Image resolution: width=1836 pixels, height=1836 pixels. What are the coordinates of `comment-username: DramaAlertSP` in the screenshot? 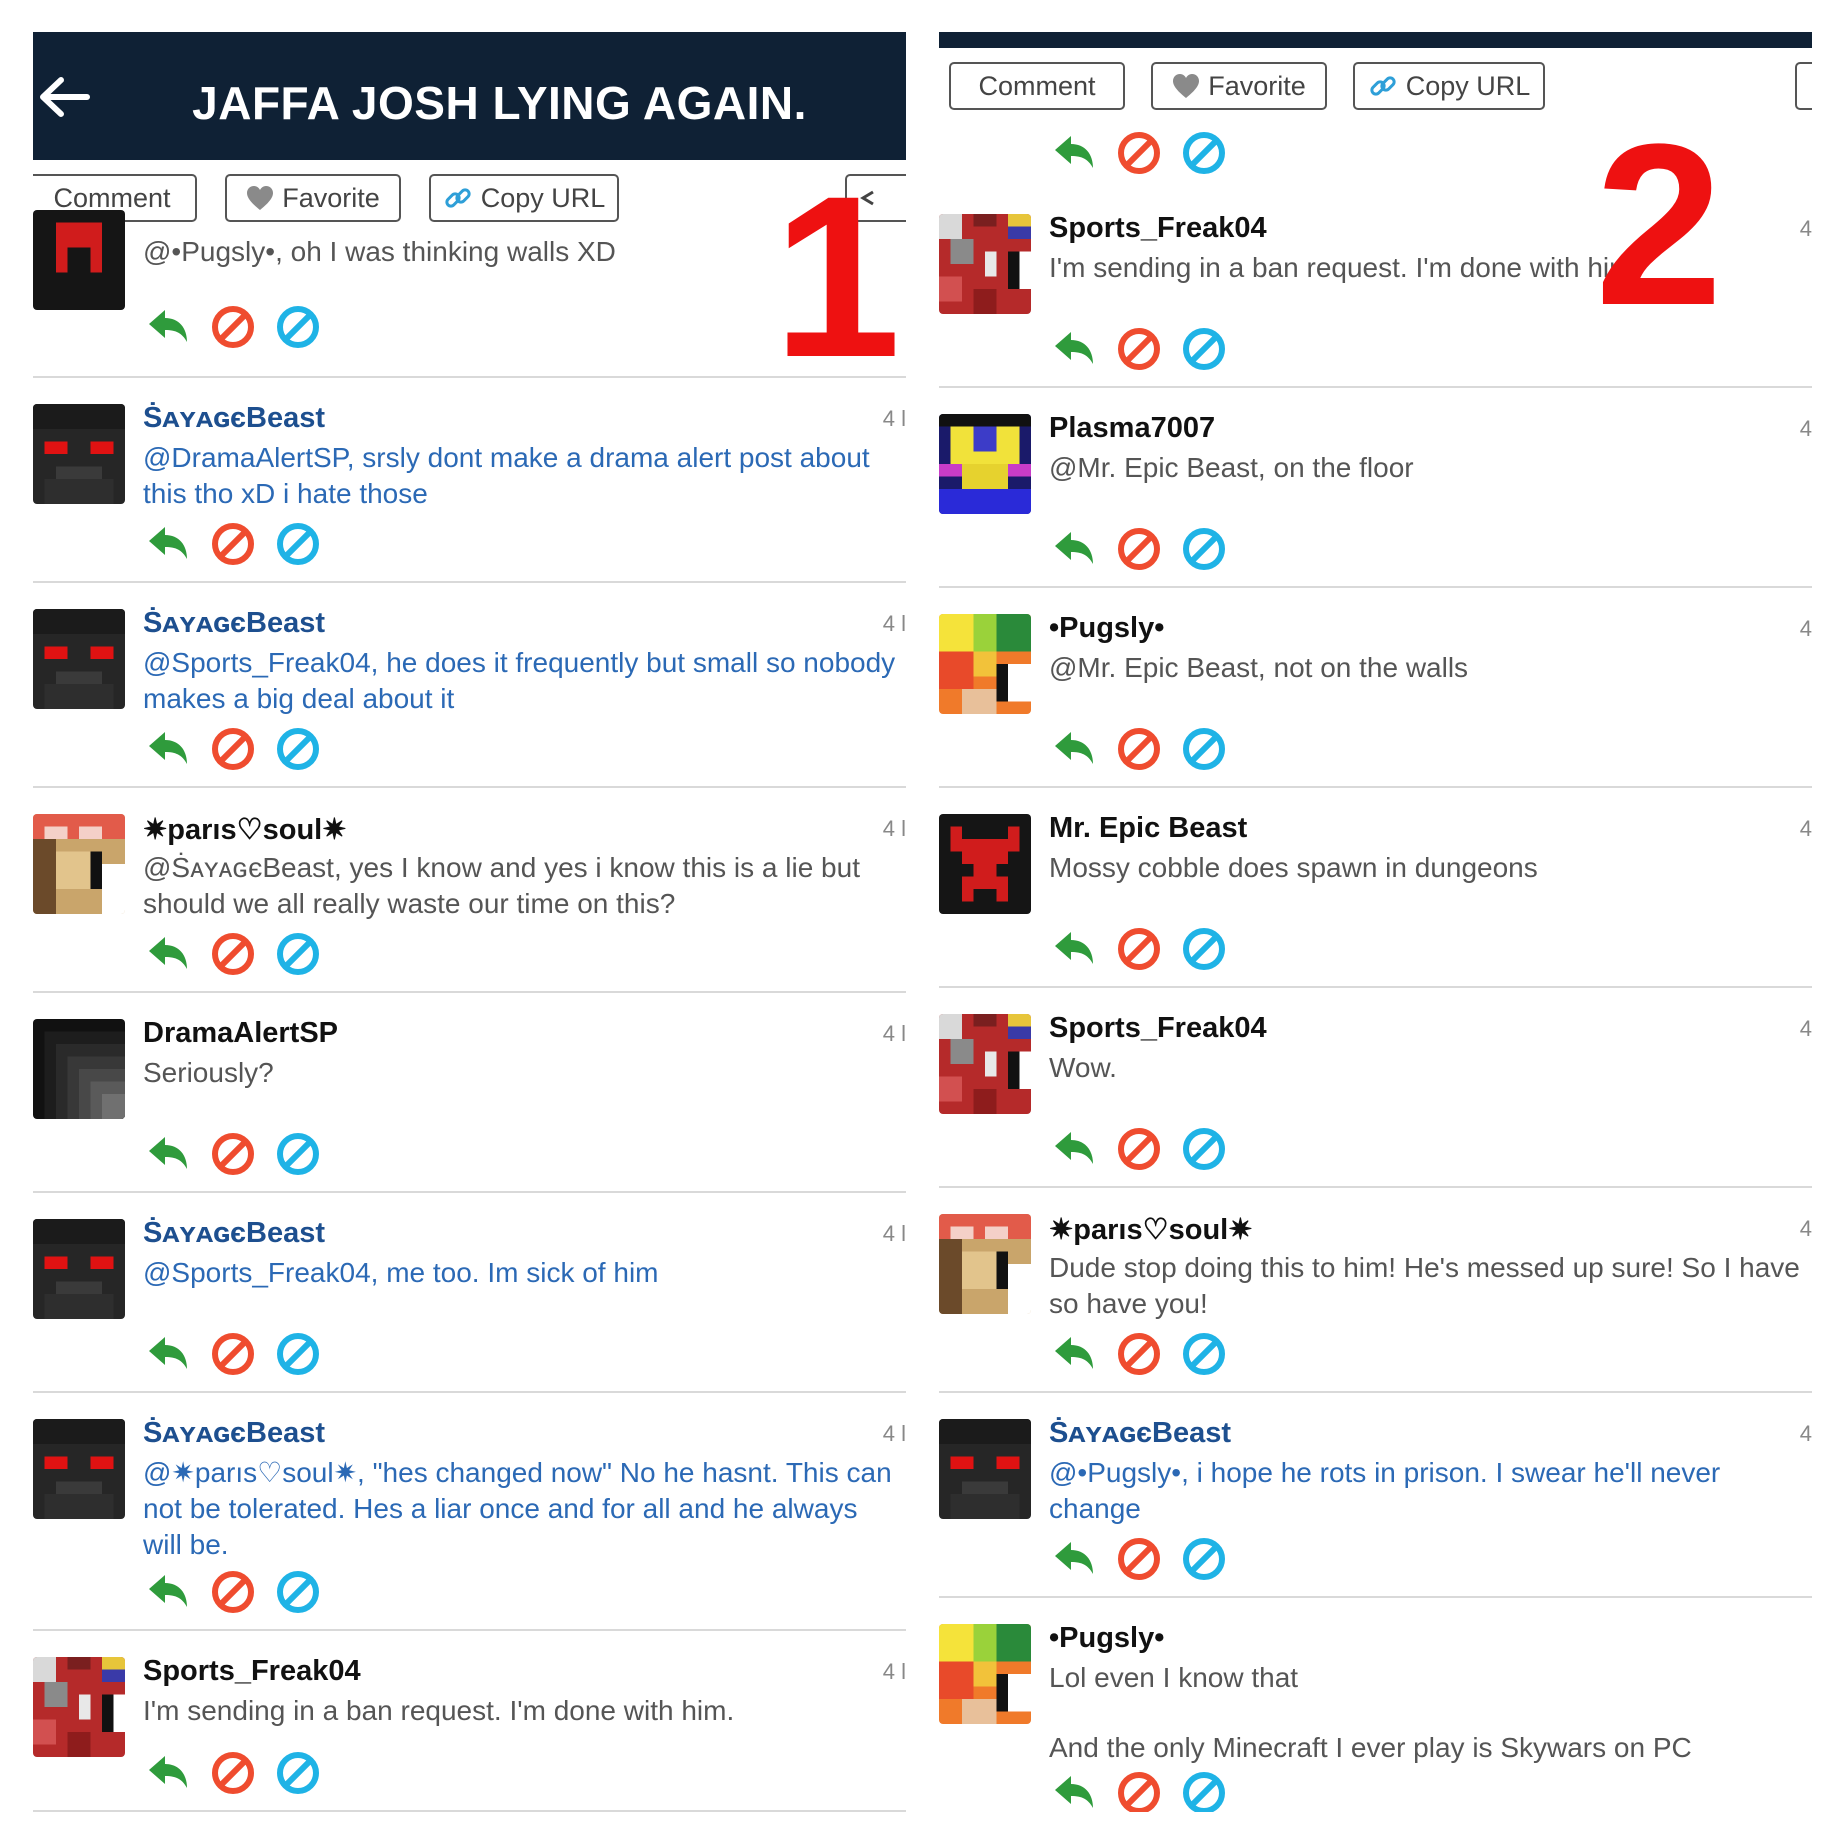 It's located at (240, 1033).